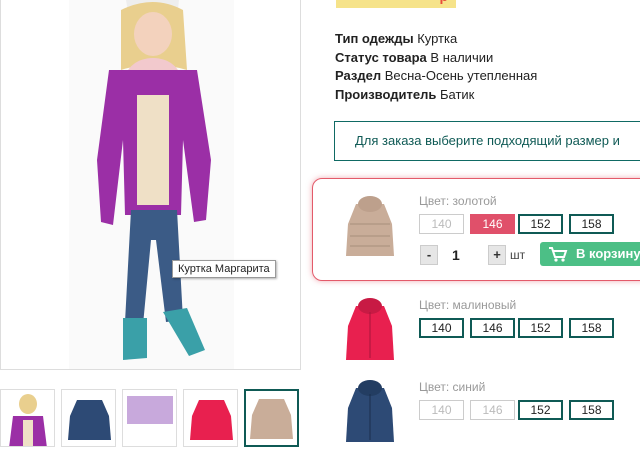 The image size is (640, 449). Describe the element at coordinates (374, 38) in the screenshot. I see `prop-label: Тип одежды` at that location.